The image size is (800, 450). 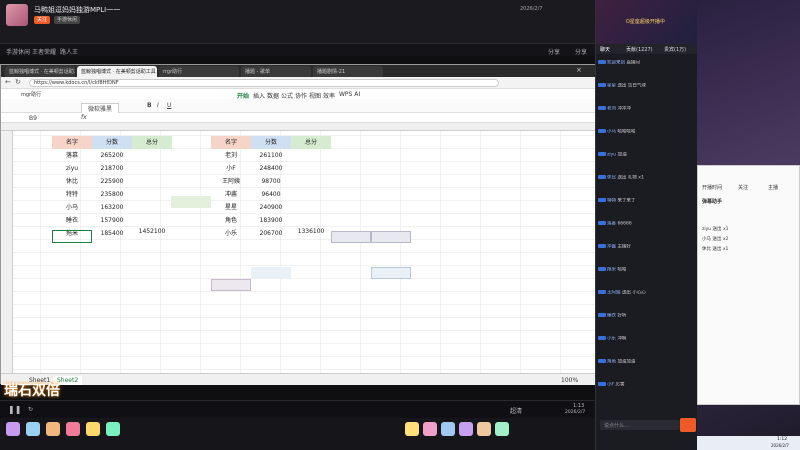 I want to click on quality-select: 超清, so click(x=516, y=410).